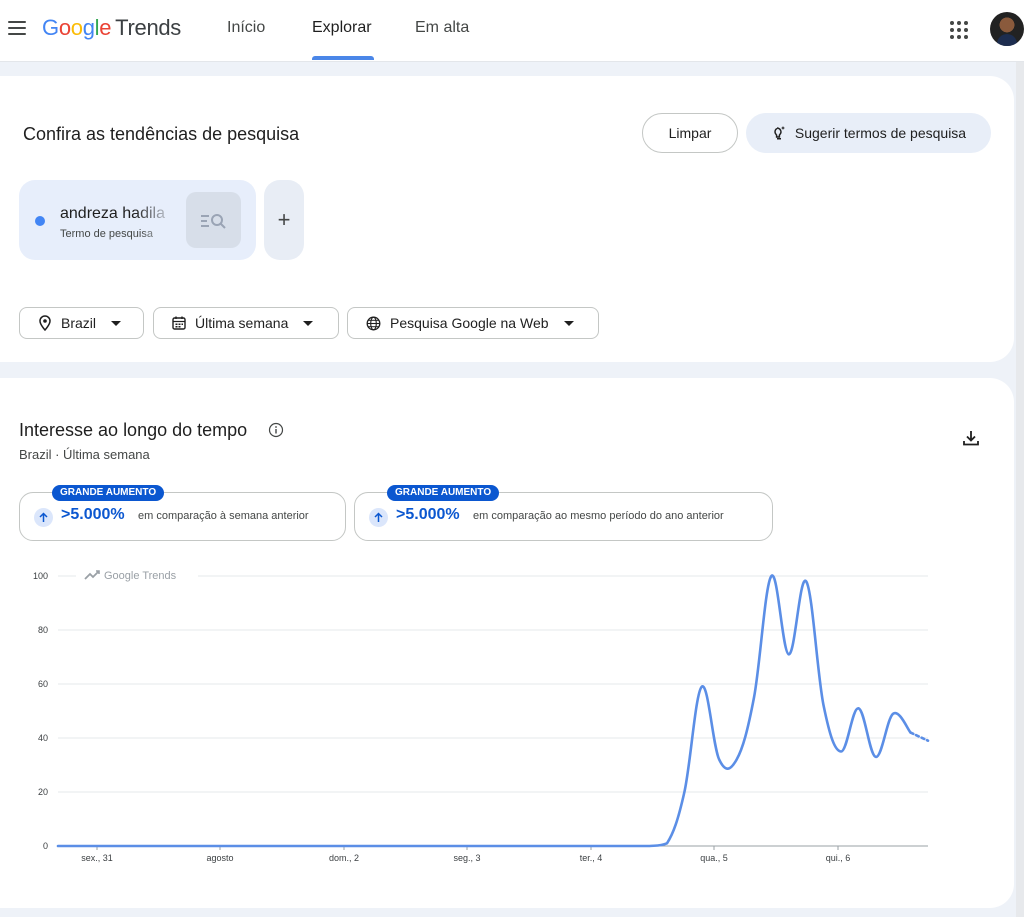 The image size is (1024, 917). I want to click on location-filter: Brazil, so click(81, 323).